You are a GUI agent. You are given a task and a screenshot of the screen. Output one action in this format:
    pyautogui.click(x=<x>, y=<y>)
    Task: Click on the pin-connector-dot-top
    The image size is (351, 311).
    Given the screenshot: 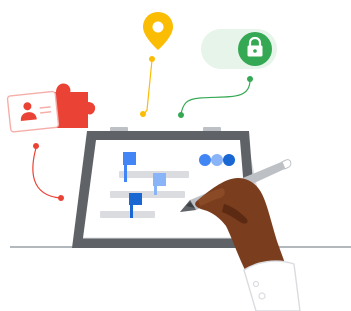 What is the action you would take?
    pyautogui.click(x=152, y=59)
    